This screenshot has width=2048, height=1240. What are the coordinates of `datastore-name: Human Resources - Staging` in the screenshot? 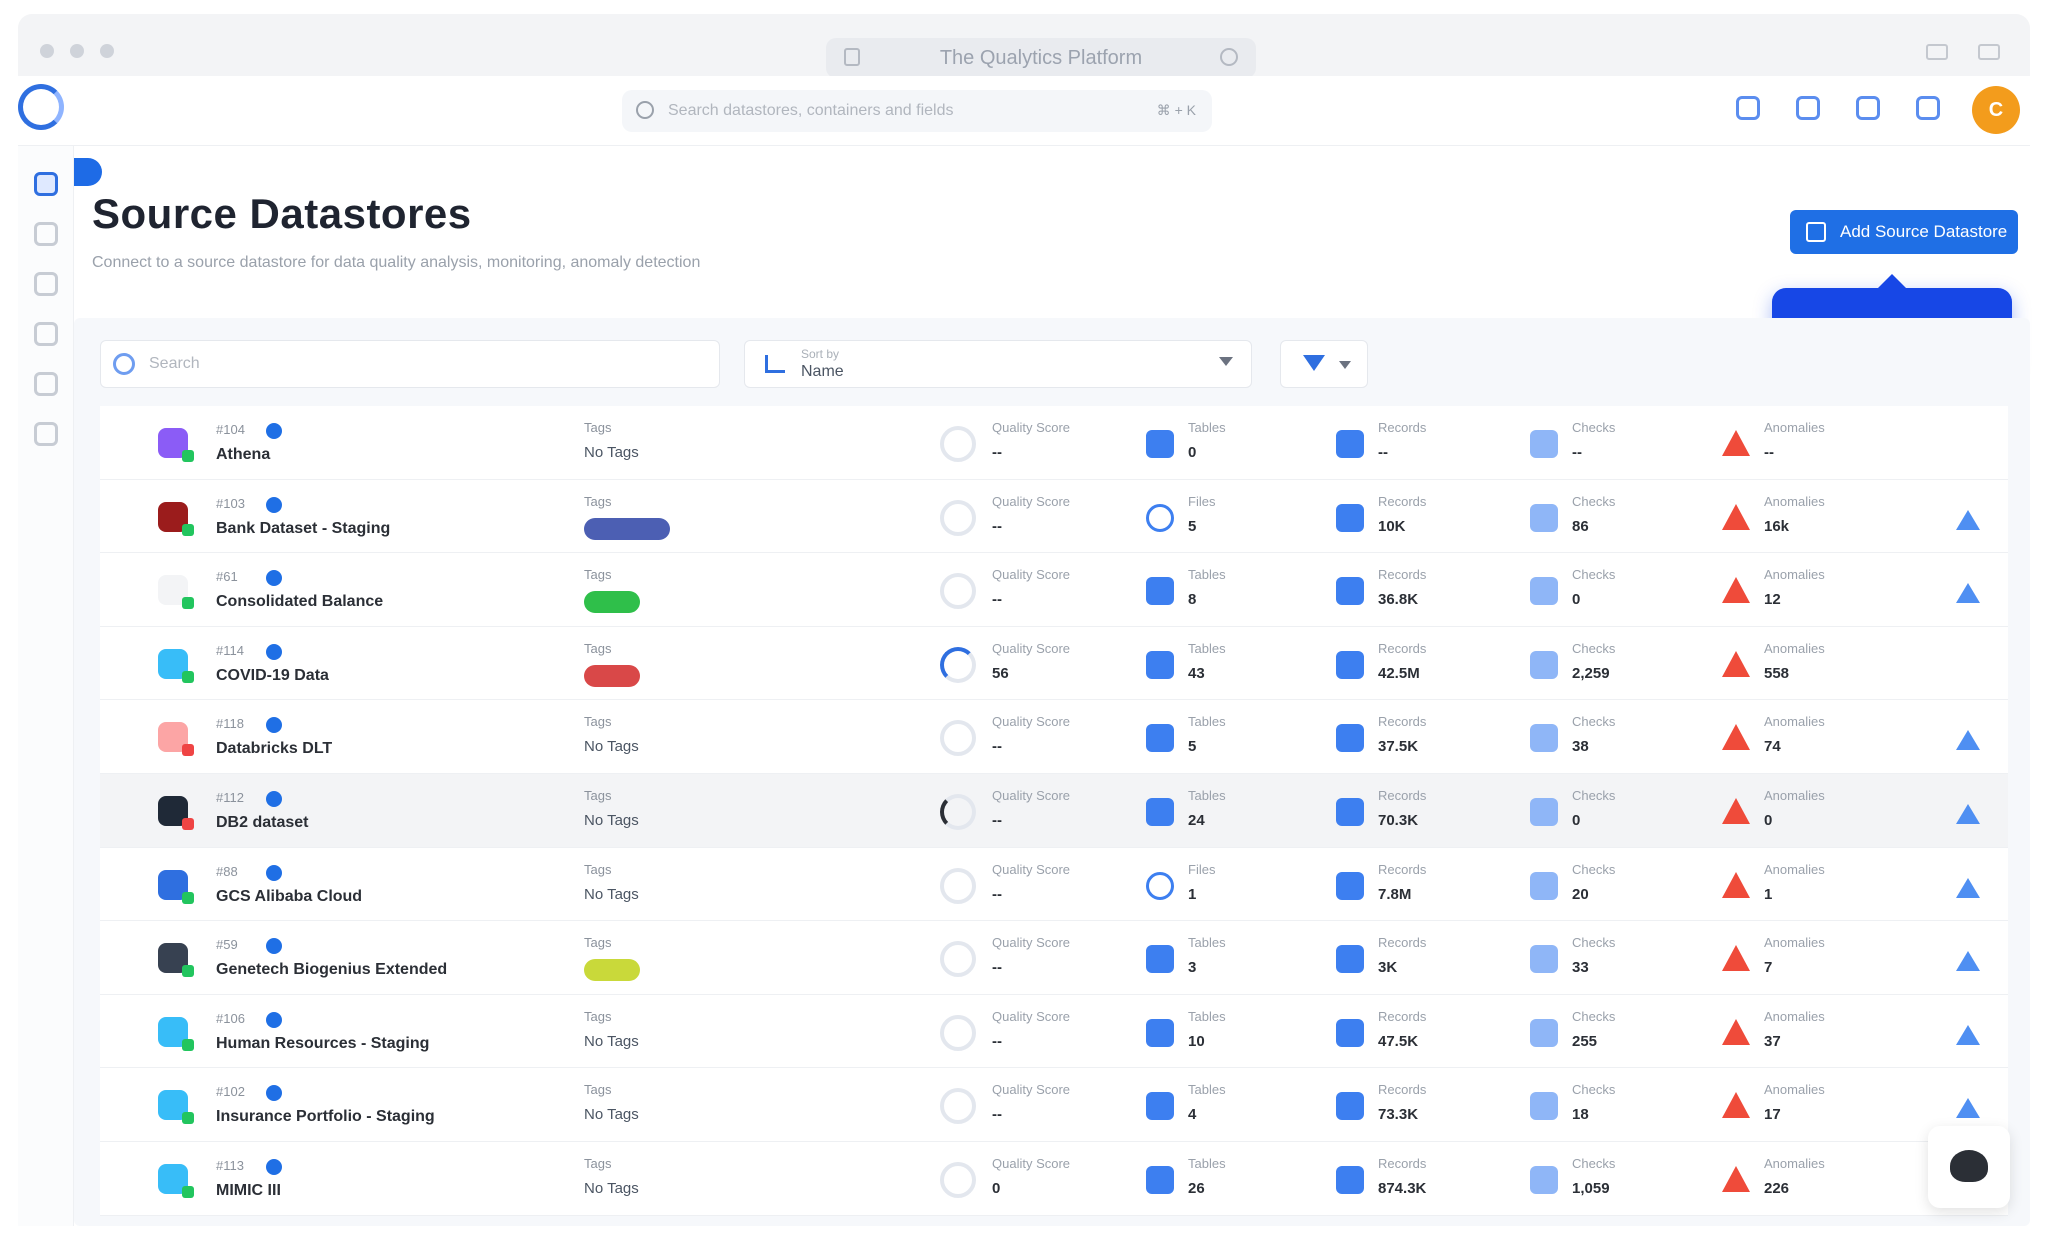 It's located at (322, 1044).